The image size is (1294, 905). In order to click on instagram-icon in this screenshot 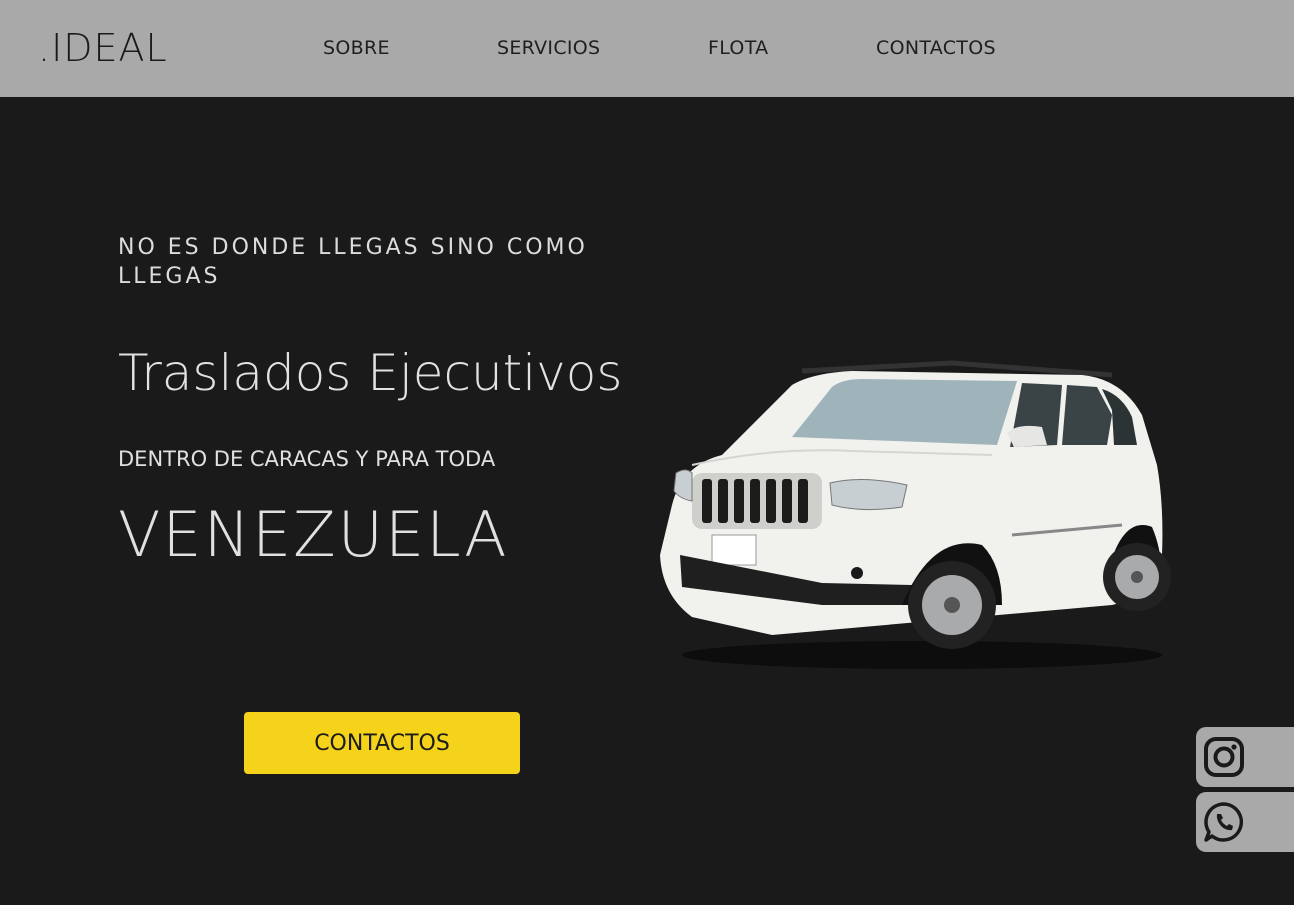, I will do `click(1224, 757)`.